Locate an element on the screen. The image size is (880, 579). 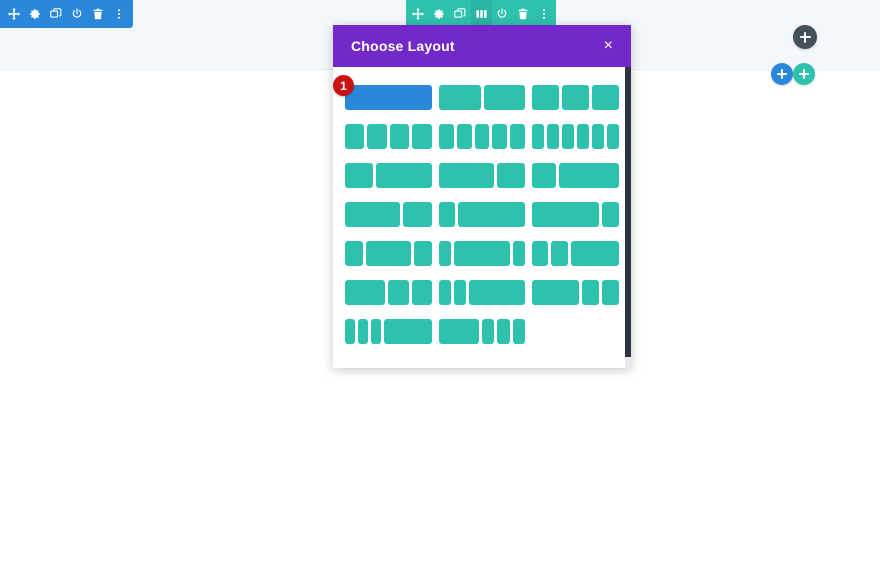
modal-scrollbar is located at coordinates (628, 212).